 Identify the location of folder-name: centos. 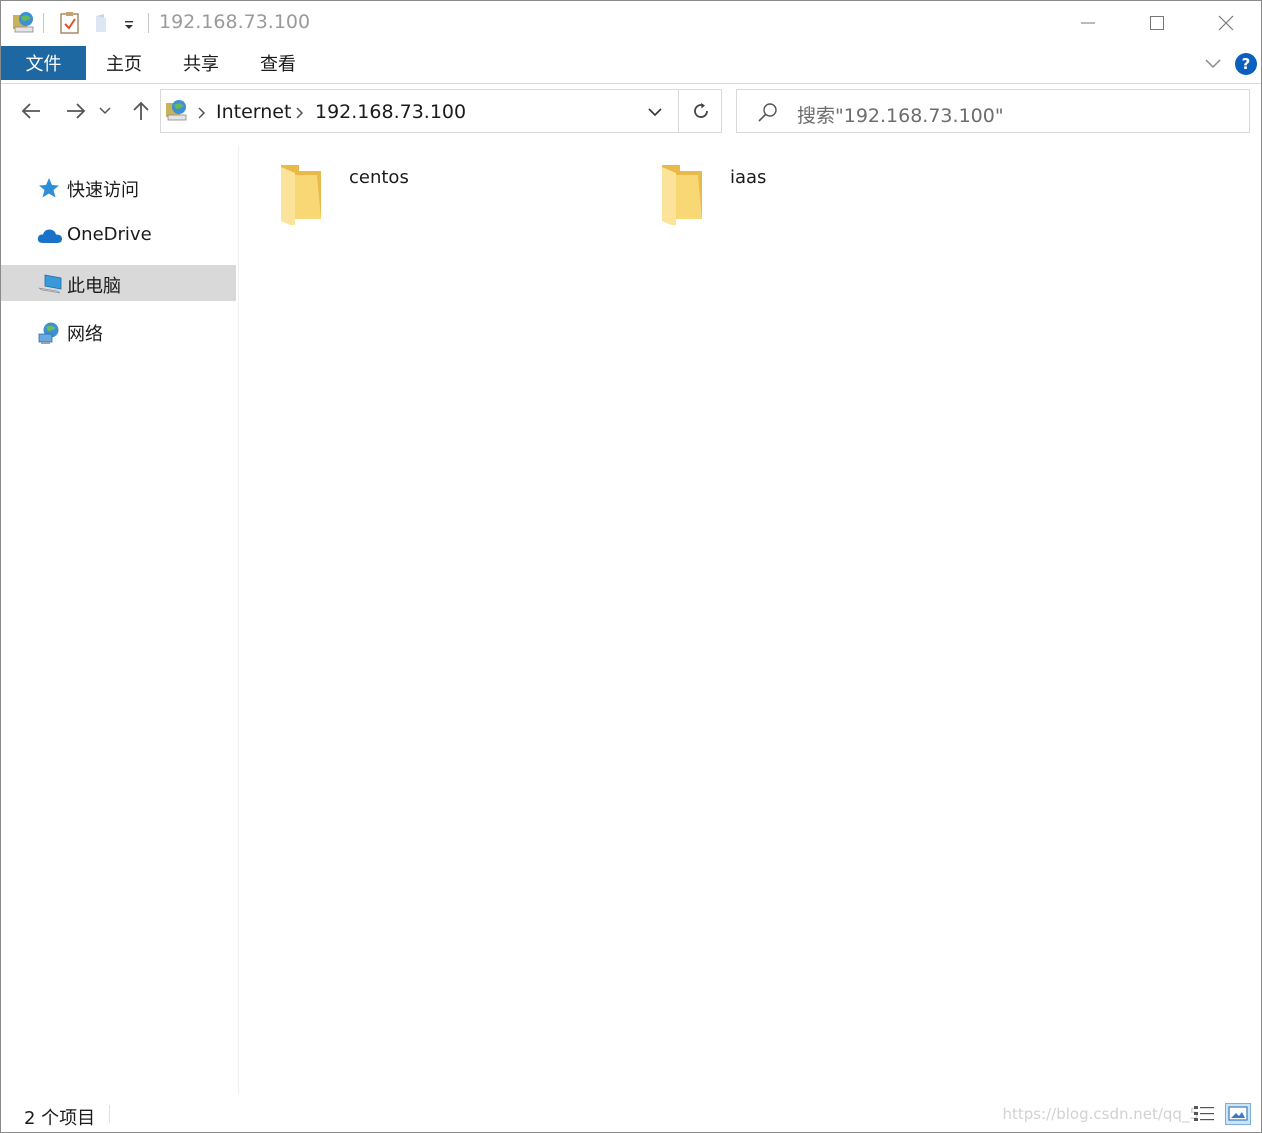
(379, 177).